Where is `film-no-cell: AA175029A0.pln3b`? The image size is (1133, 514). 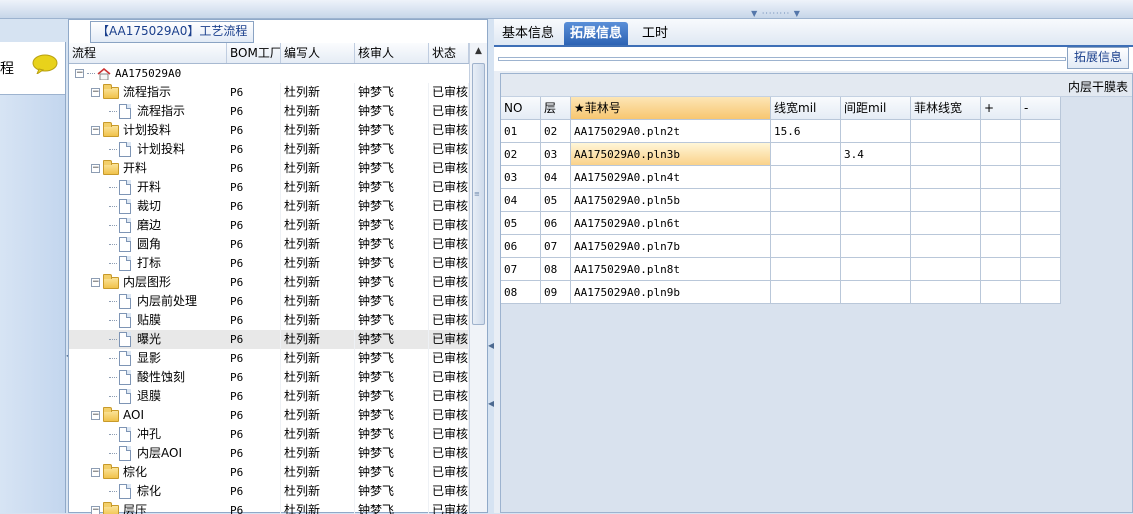
film-no-cell: AA175029A0.pln3b is located at coordinates (671, 154).